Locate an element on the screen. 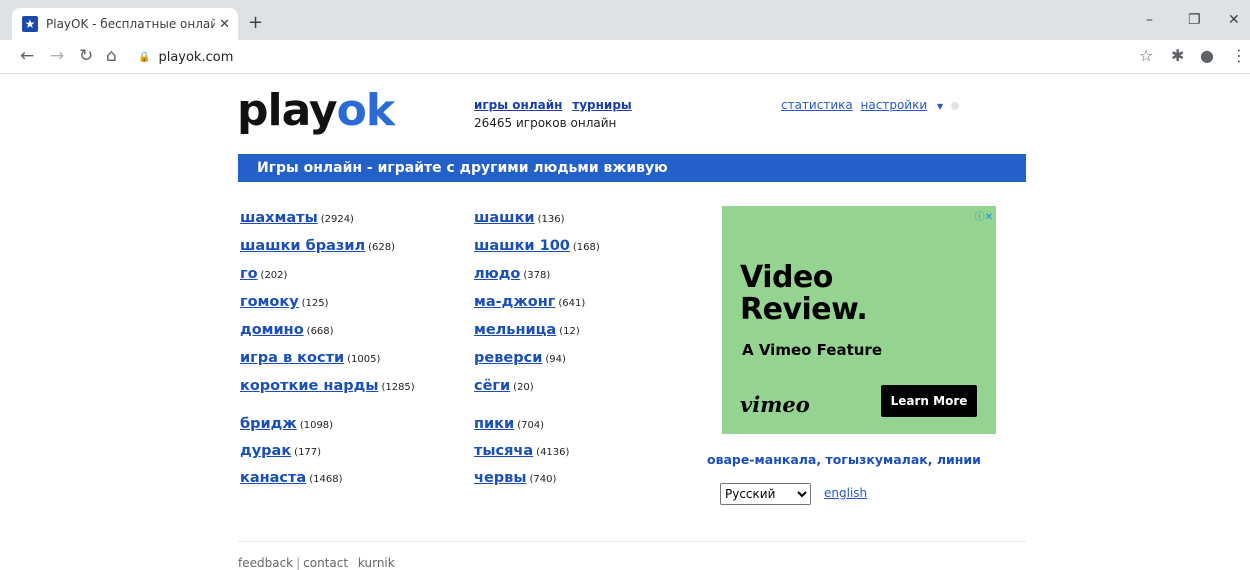 Image resolution: width=1250 pixels, height=570 pixels. game-item: шашки бразил (628) is located at coordinates (317, 246).